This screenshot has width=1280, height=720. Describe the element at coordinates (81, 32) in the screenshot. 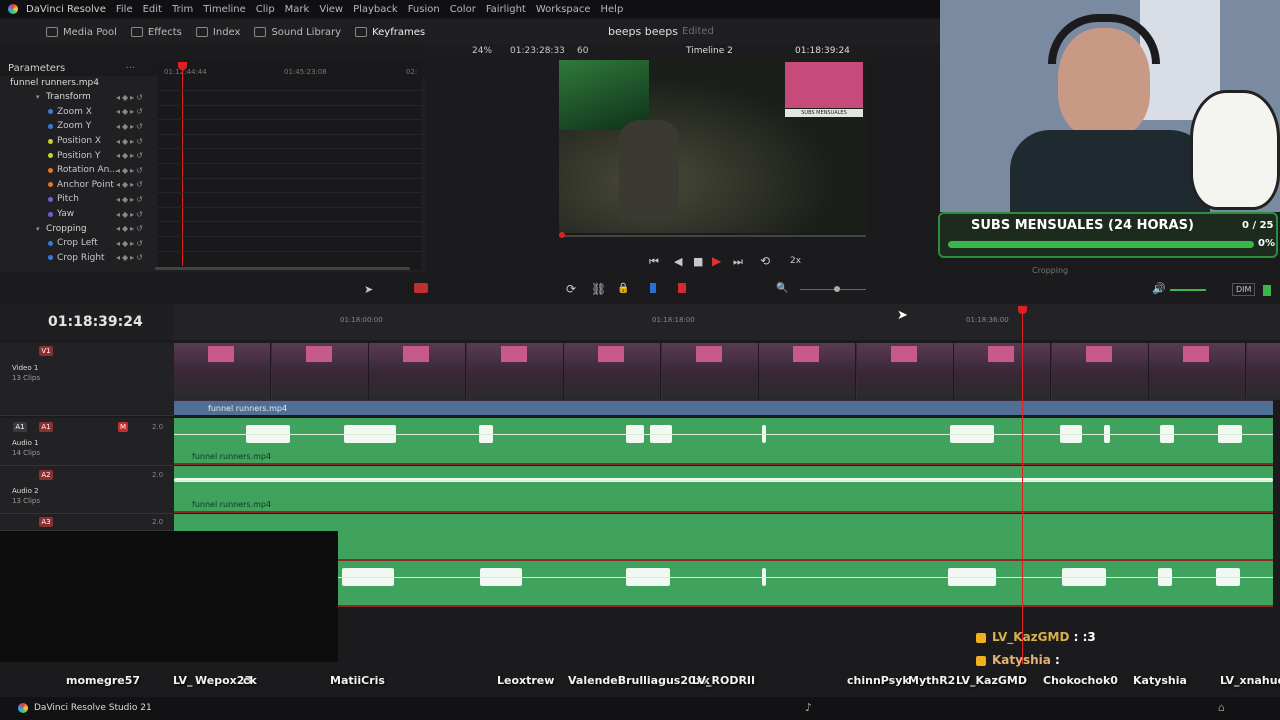

I see `media-pool-button: Media Pool` at that location.